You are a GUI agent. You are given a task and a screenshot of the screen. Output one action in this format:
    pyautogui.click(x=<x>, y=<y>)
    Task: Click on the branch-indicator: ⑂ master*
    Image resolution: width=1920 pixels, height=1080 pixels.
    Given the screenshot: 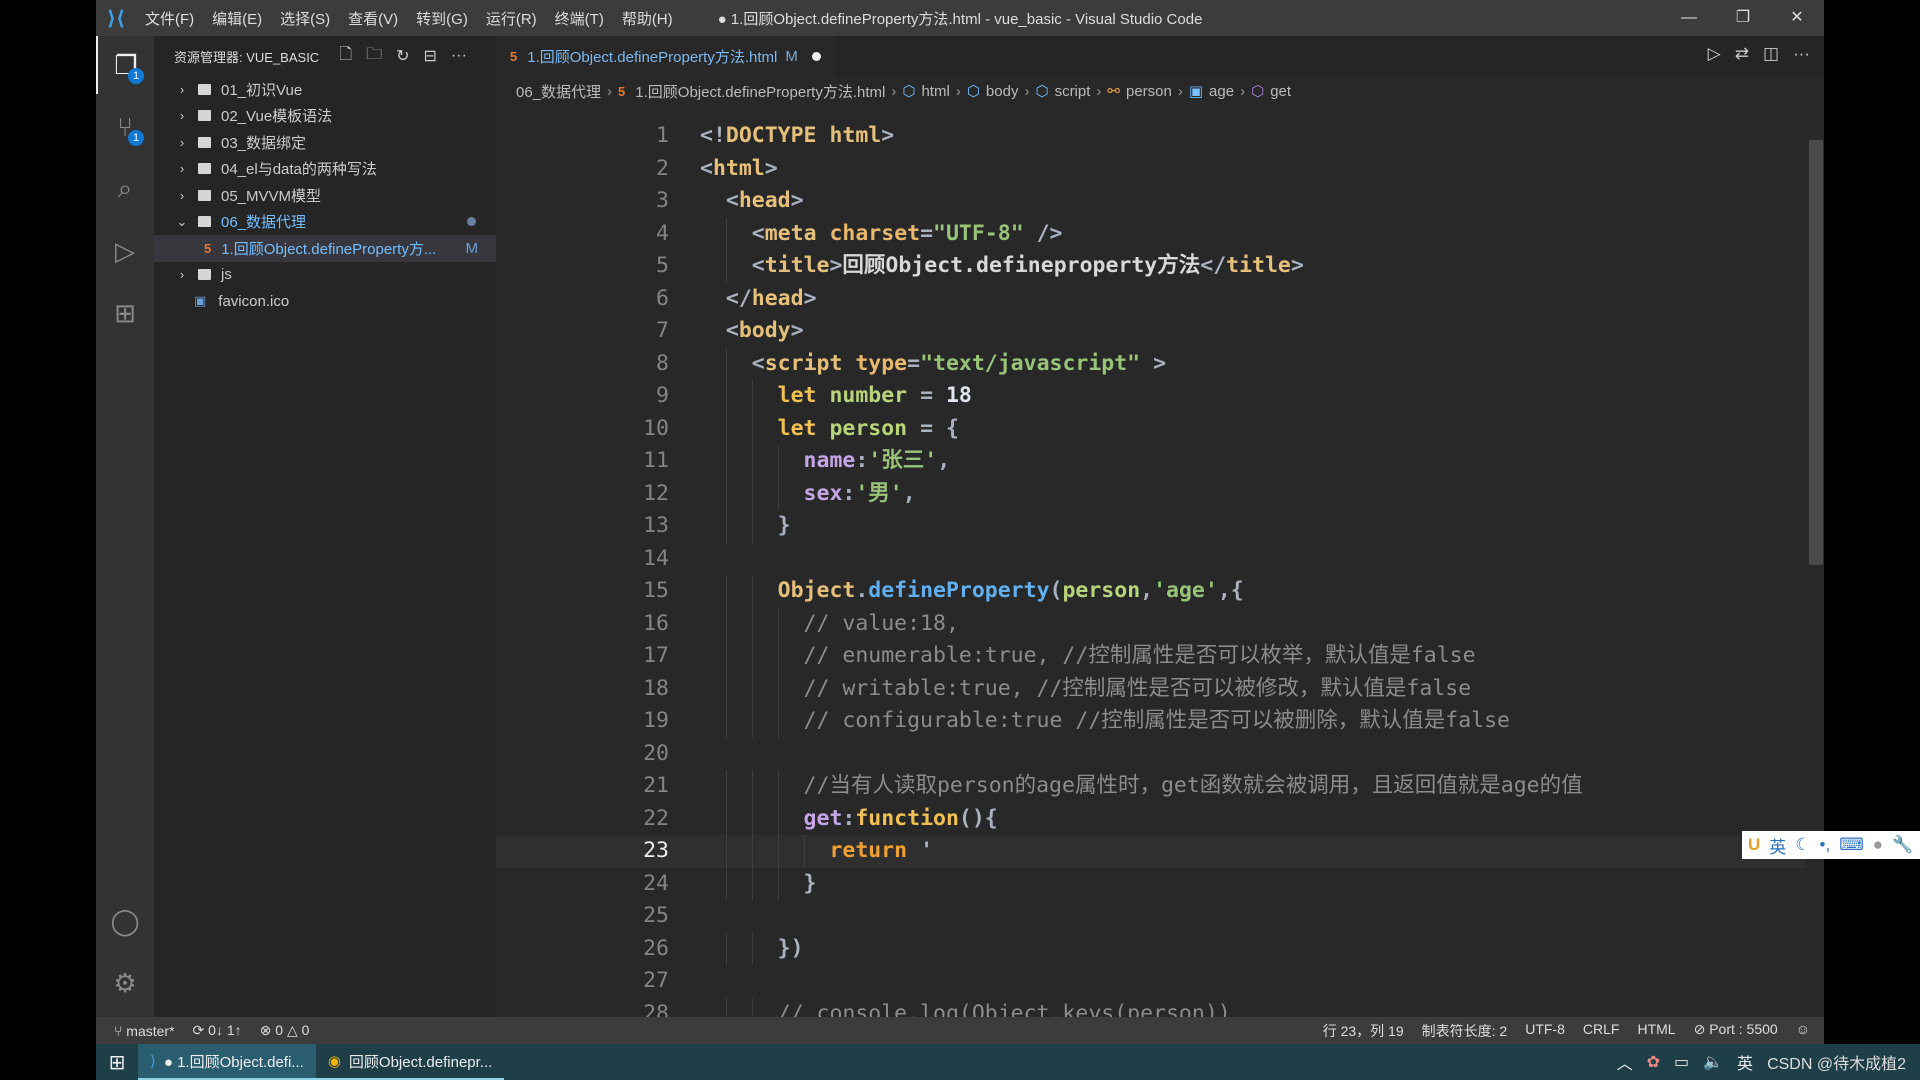 What is the action you would take?
    pyautogui.click(x=144, y=1031)
    